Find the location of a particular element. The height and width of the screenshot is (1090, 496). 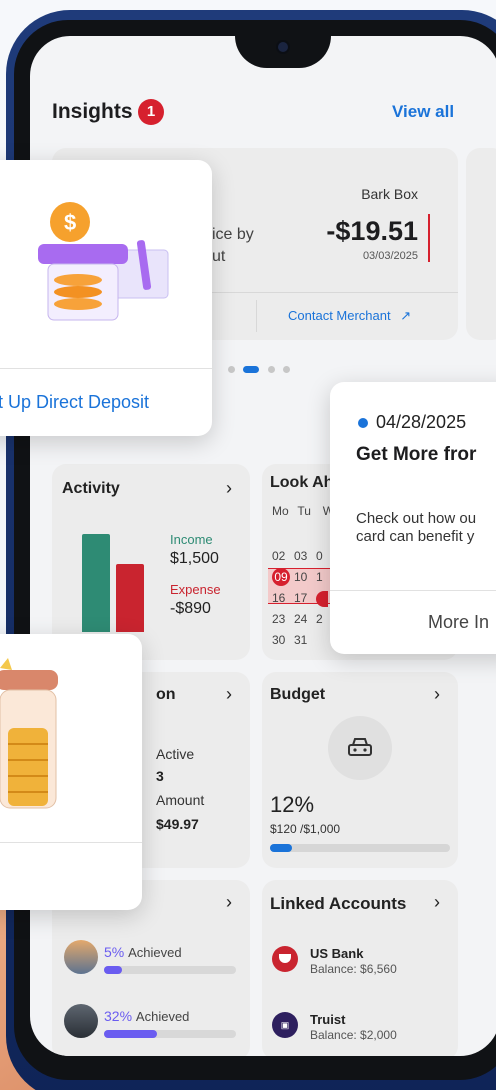

transaction-date: 03/03/2025 is located at coordinates (390, 256).